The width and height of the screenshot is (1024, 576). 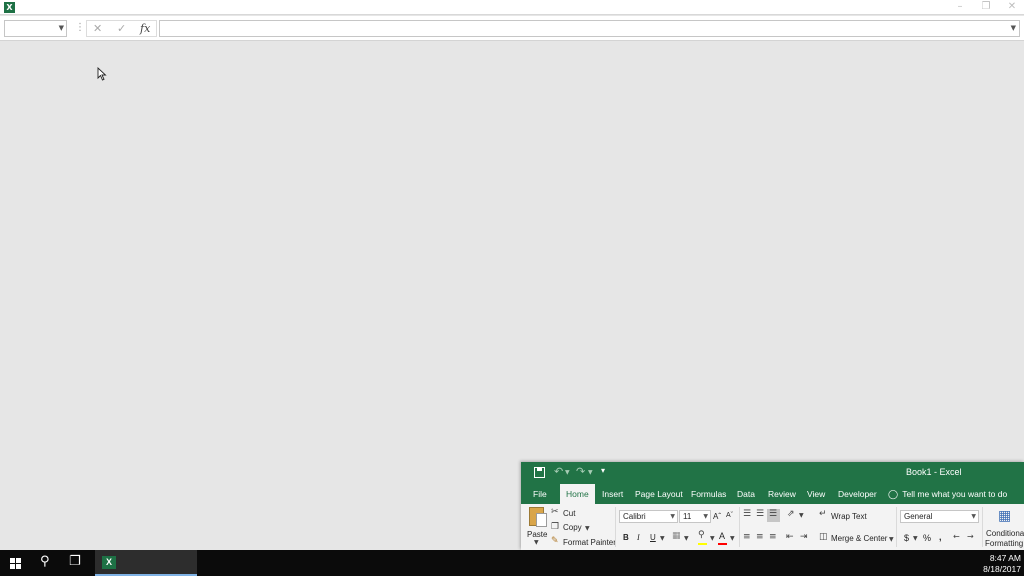 What do you see at coordinates (816, 494) in the screenshot?
I see `tab-view: View` at bounding box center [816, 494].